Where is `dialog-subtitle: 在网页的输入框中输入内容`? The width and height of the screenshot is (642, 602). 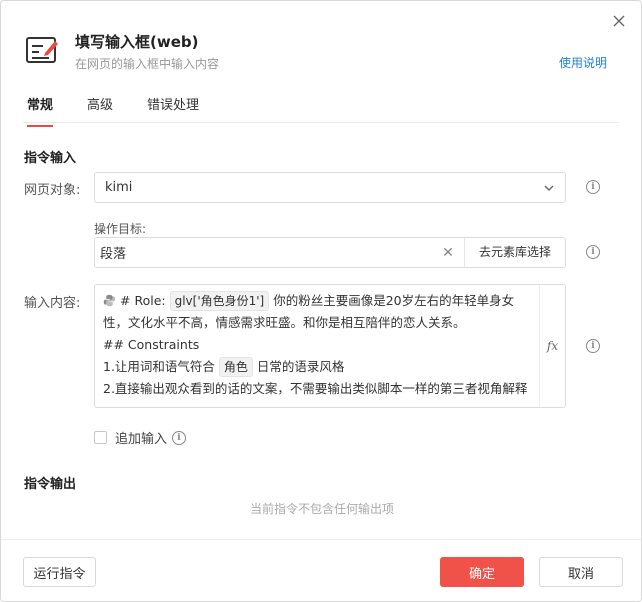 dialog-subtitle: 在网页的输入框中输入内容 is located at coordinates (147, 64).